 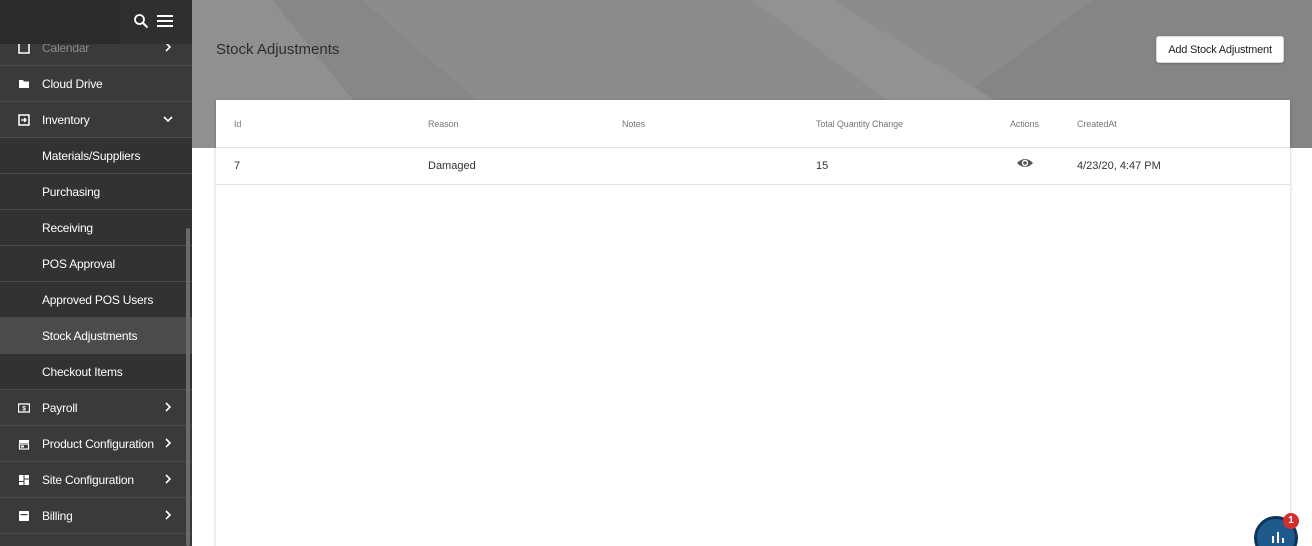 What do you see at coordinates (237, 166) in the screenshot?
I see `cell-id: 7` at bounding box center [237, 166].